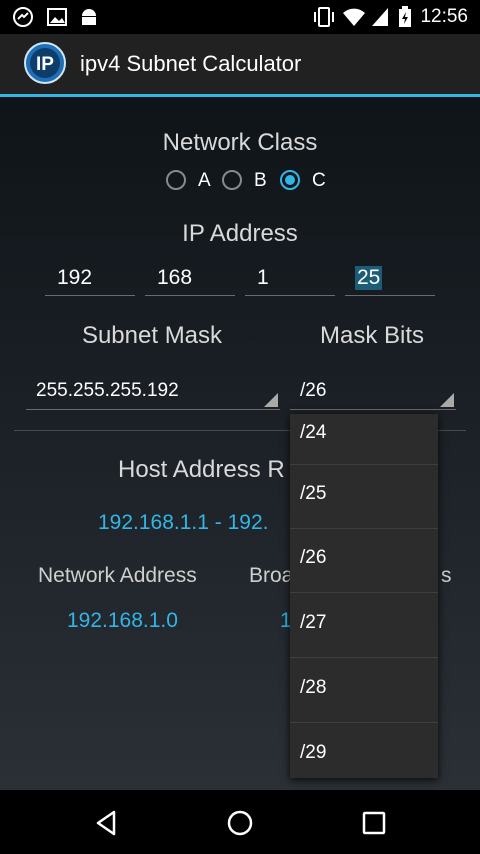 The image size is (480, 854). What do you see at coordinates (444, 16) in the screenshot?
I see `clock: 12:56` at bounding box center [444, 16].